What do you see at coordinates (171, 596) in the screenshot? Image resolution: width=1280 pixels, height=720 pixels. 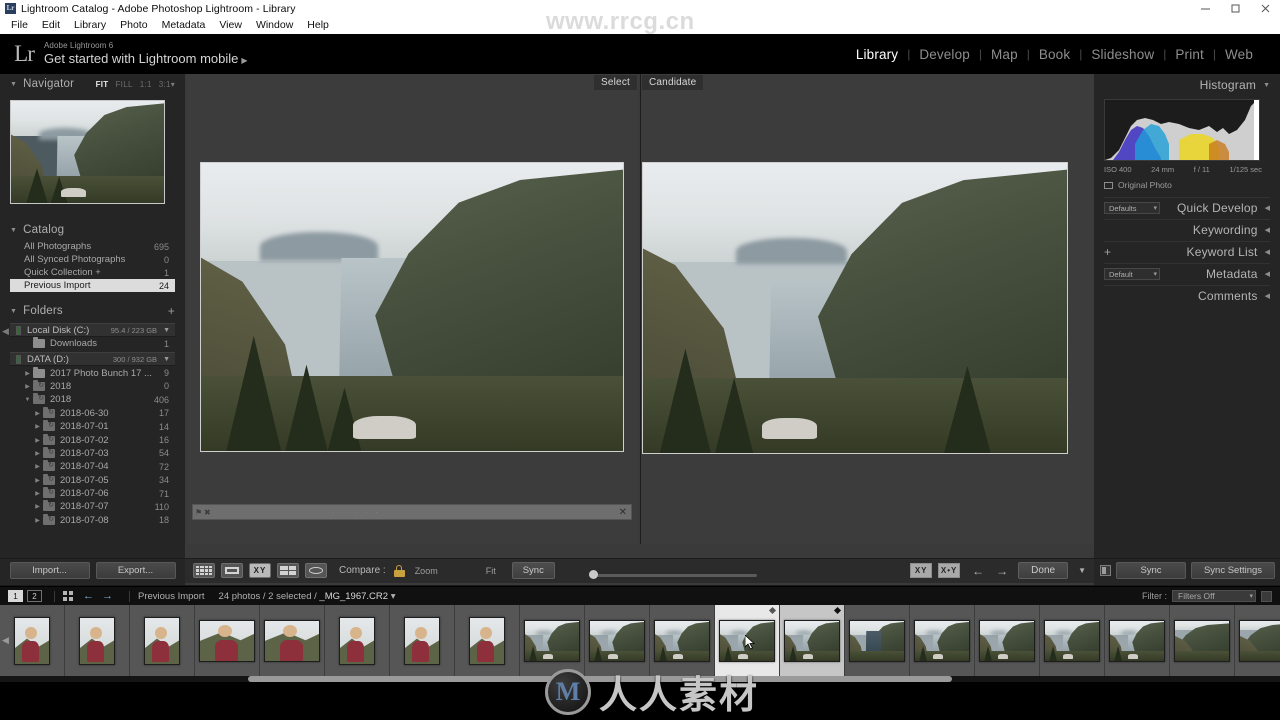 I see `filmstrip-source: Previous Import` at bounding box center [171, 596].